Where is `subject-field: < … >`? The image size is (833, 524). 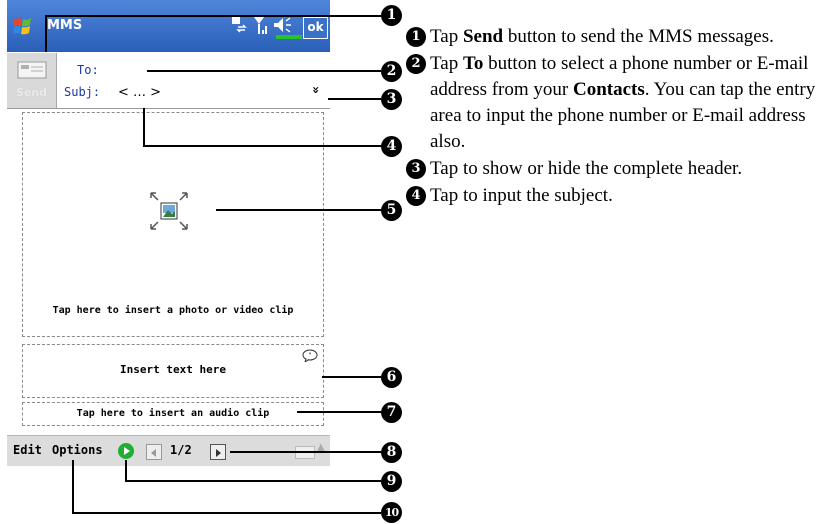 subject-field: < … > is located at coordinates (139, 92).